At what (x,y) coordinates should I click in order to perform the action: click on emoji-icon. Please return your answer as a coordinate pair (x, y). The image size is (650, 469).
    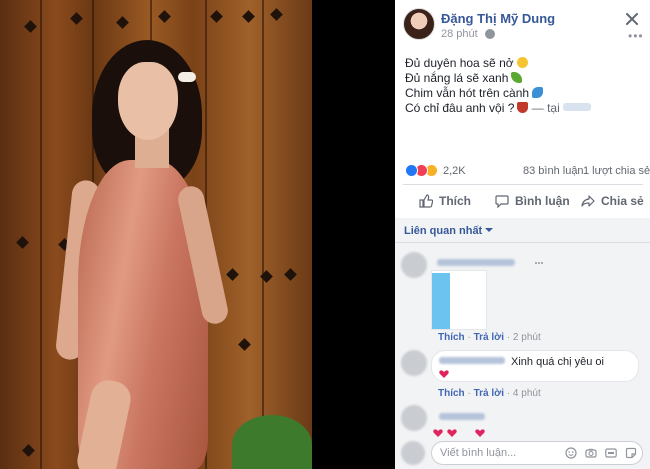
    Looking at the image, I should click on (571, 453).